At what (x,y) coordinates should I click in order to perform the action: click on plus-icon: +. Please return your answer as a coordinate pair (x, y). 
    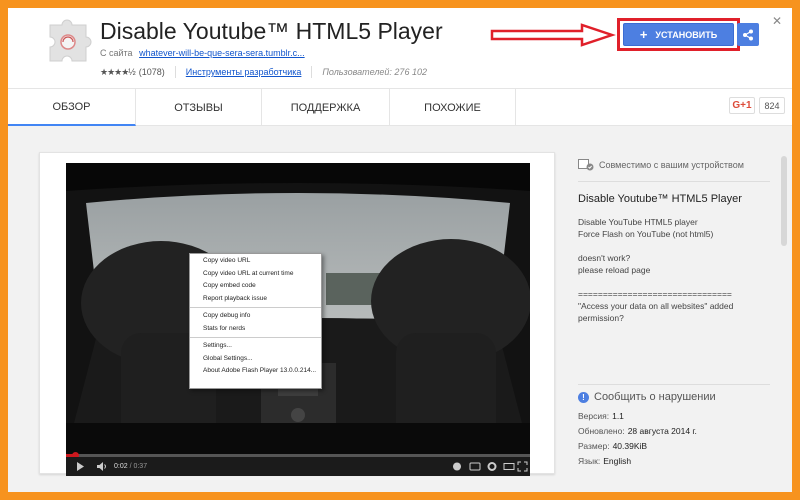
    Looking at the image, I should click on (643, 34).